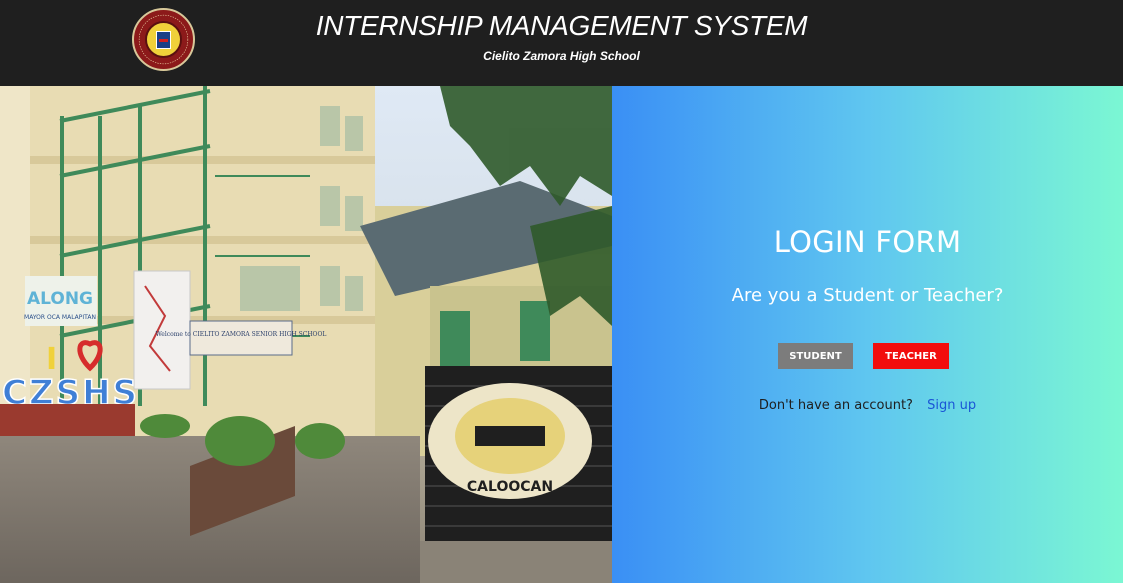 This screenshot has width=1123, height=583. Describe the element at coordinates (867, 295) in the screenshot. I see `role-question: Are you a Student or Teacher?` at that location.